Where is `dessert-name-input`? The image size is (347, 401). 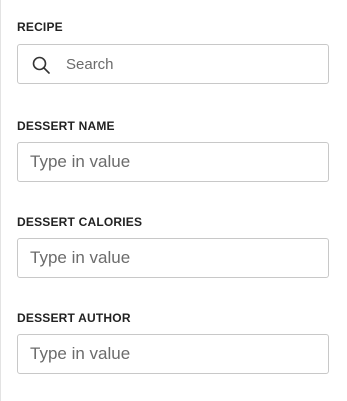 dessert-name-input is located at coordinates (173, 162).